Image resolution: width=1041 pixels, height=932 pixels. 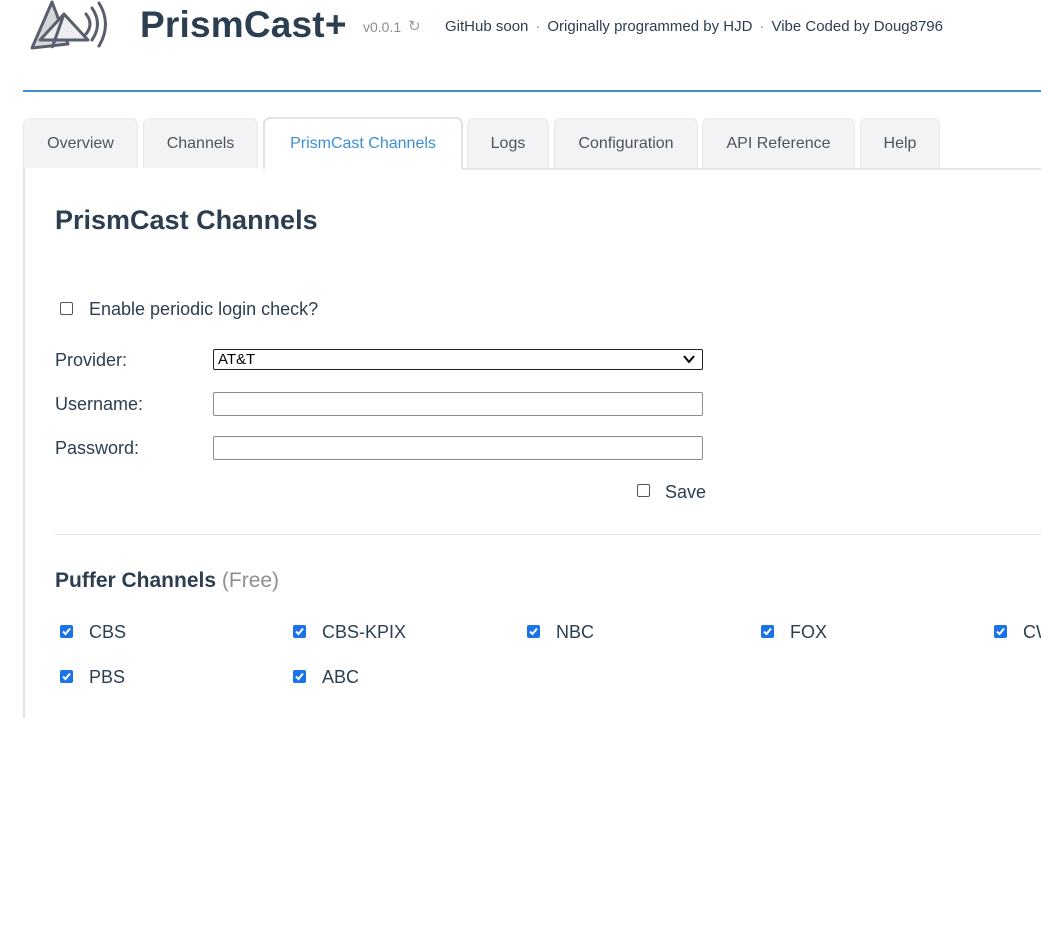 What do you see at coordinates (364, 632) in the screenshot?
I see `channel-label-cbs-kpix: CBS-KPIX` at bounding box center [364, 632].